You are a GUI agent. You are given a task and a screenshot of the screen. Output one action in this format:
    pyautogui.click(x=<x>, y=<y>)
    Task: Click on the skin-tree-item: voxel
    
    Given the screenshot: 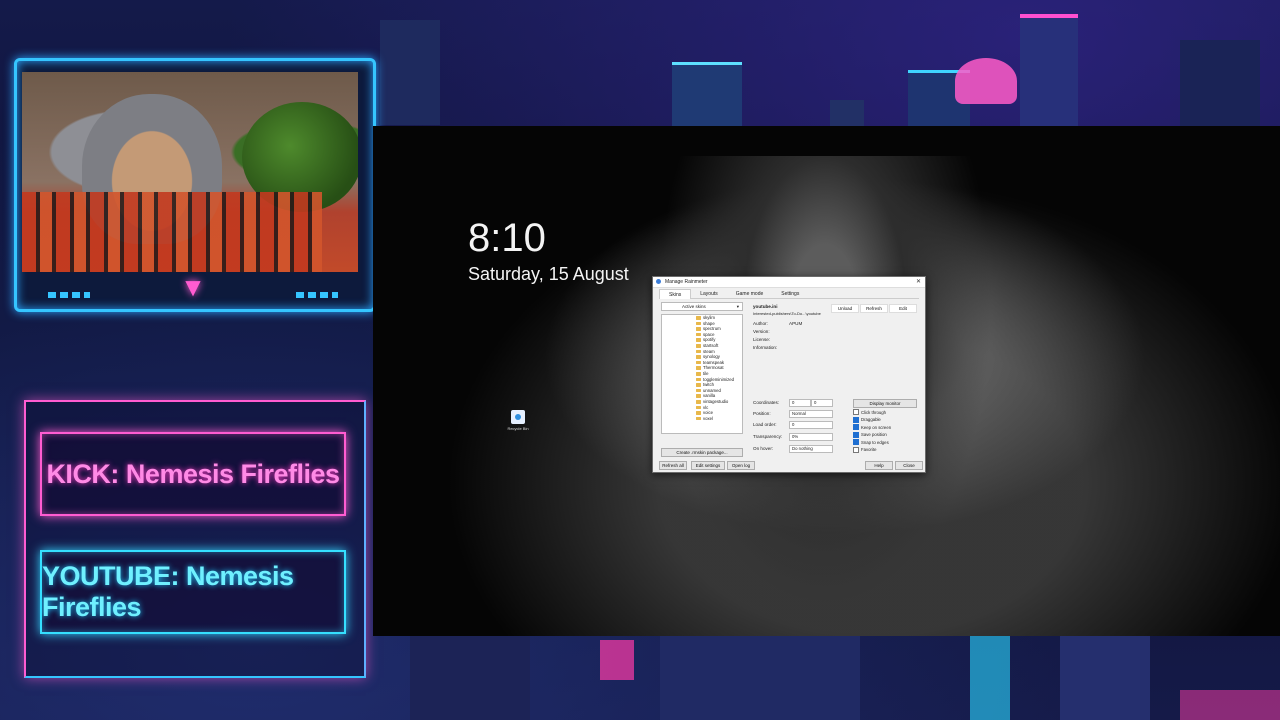 What is the action you would take?
    pyautogui.click(x=719, y=419)
    